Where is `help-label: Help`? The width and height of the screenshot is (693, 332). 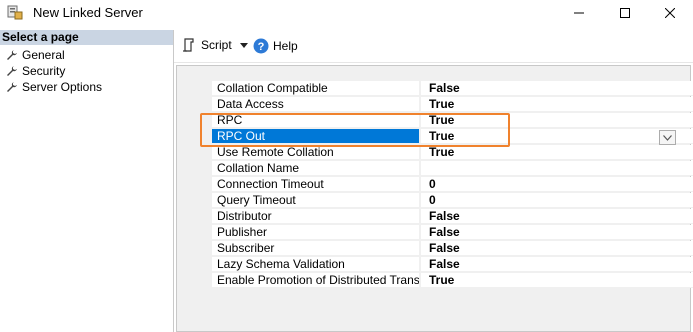 help-label: Help is located at coordinates (285, 46).